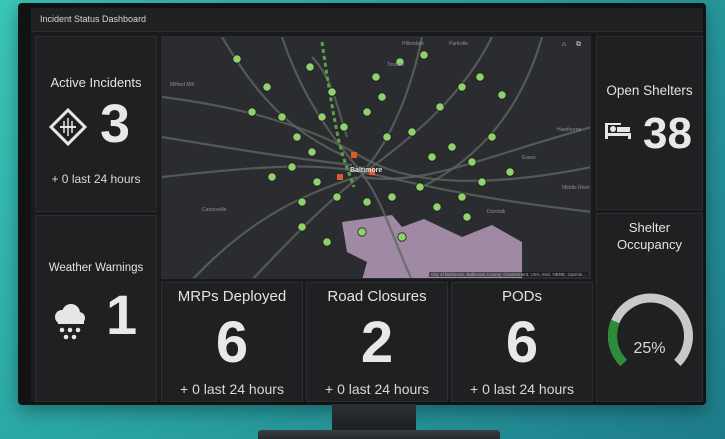 This screenshot has height=439, width=725. I want to click on map-region, so click(432, 246).